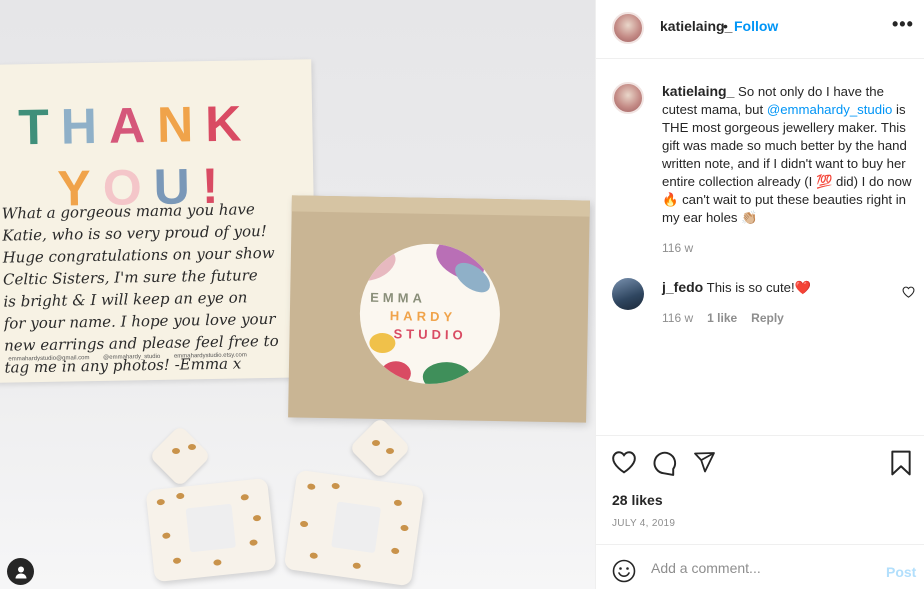  I want to click on gift-box: EMMA HARDY STUDIO, so click(439, 309).